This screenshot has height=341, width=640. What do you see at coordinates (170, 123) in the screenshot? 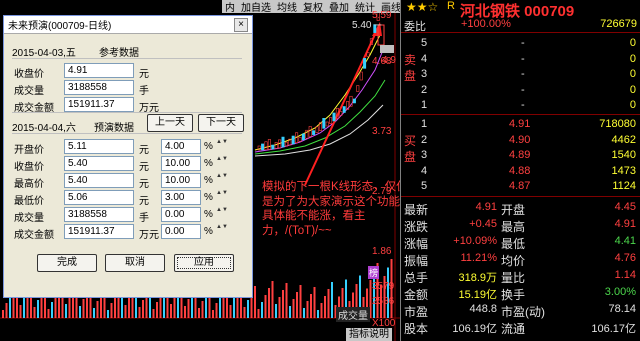
I see `prev-day-button: 上一天` at bounding box center [170, 123].